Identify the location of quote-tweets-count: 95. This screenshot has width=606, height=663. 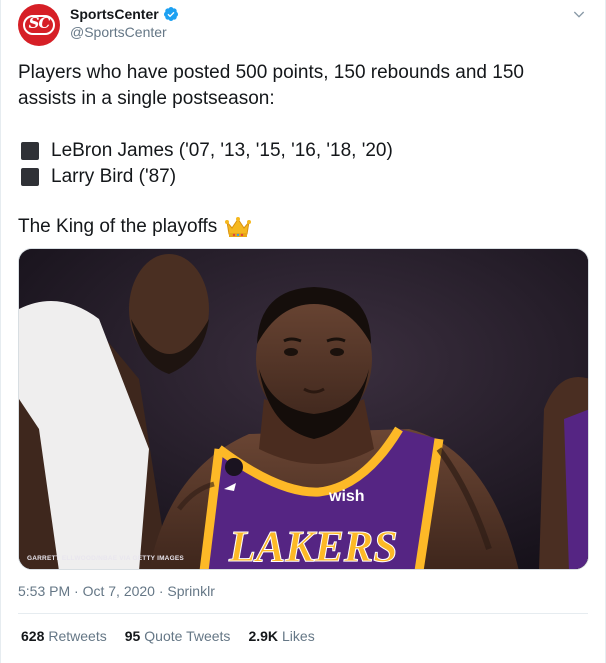
(132, 636).